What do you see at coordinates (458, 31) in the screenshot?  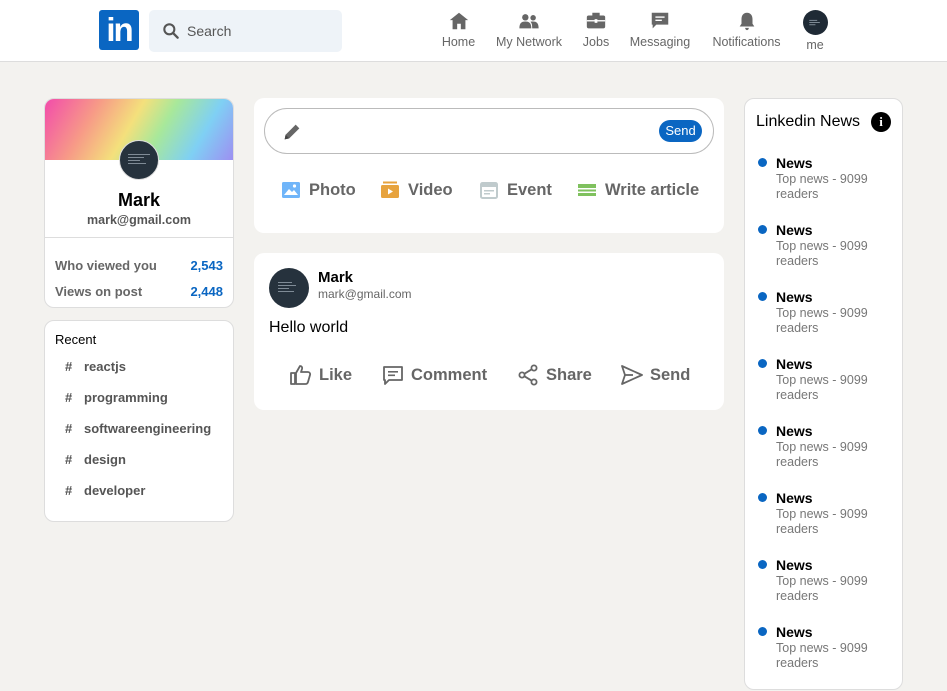 I see `nav-home: Home` at bounding box center [458, 31].